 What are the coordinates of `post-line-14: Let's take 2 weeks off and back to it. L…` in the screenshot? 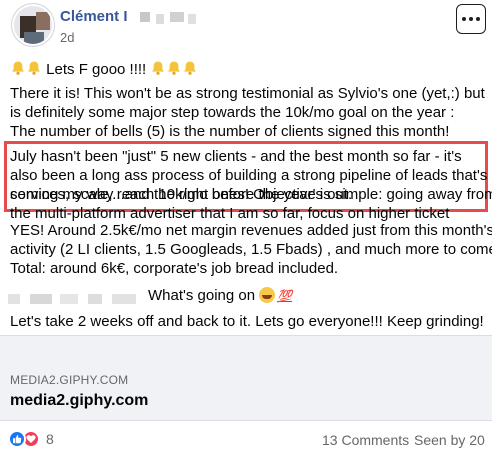 It's located at (247, 321).